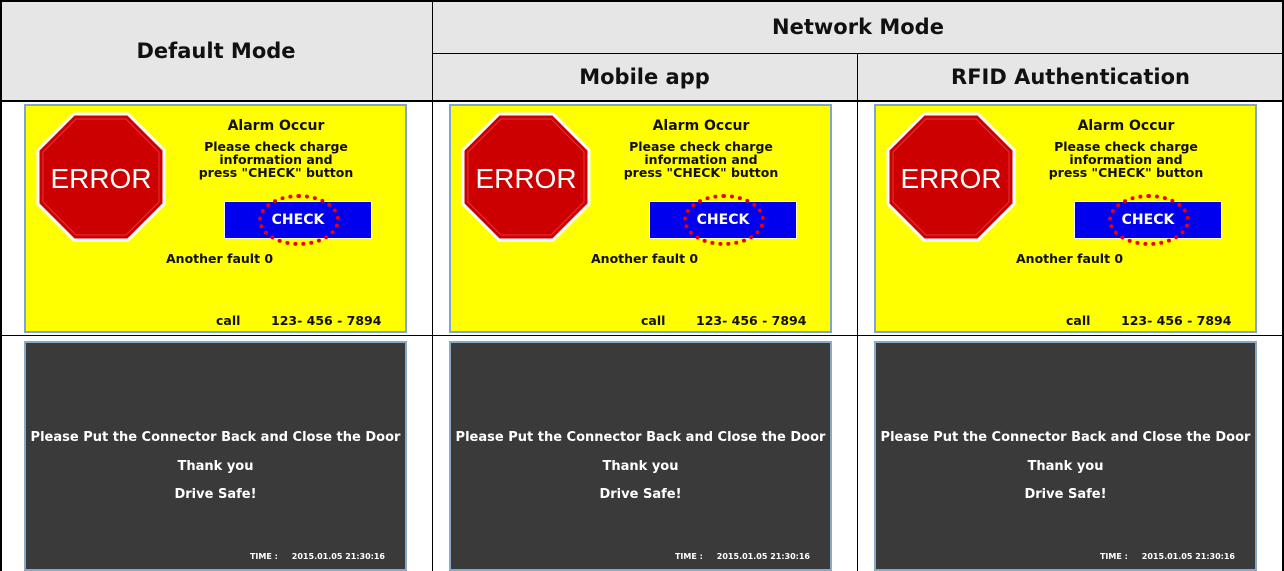 This screenshot has width=1284, height=571. I want to click on border-left, so click(1, 285).